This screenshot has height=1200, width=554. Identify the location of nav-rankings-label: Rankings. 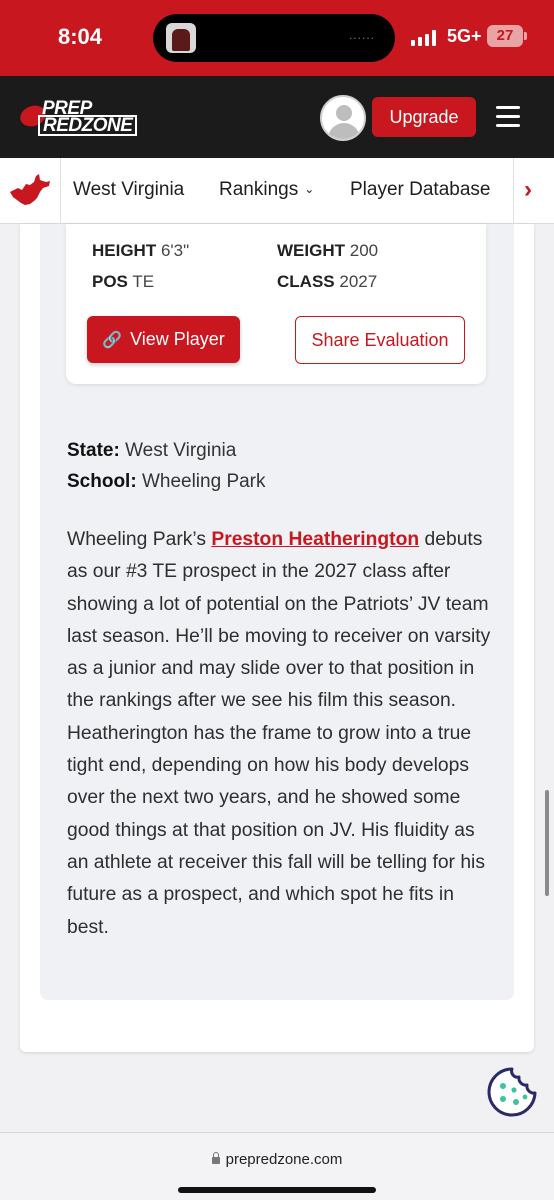
(259, 189).